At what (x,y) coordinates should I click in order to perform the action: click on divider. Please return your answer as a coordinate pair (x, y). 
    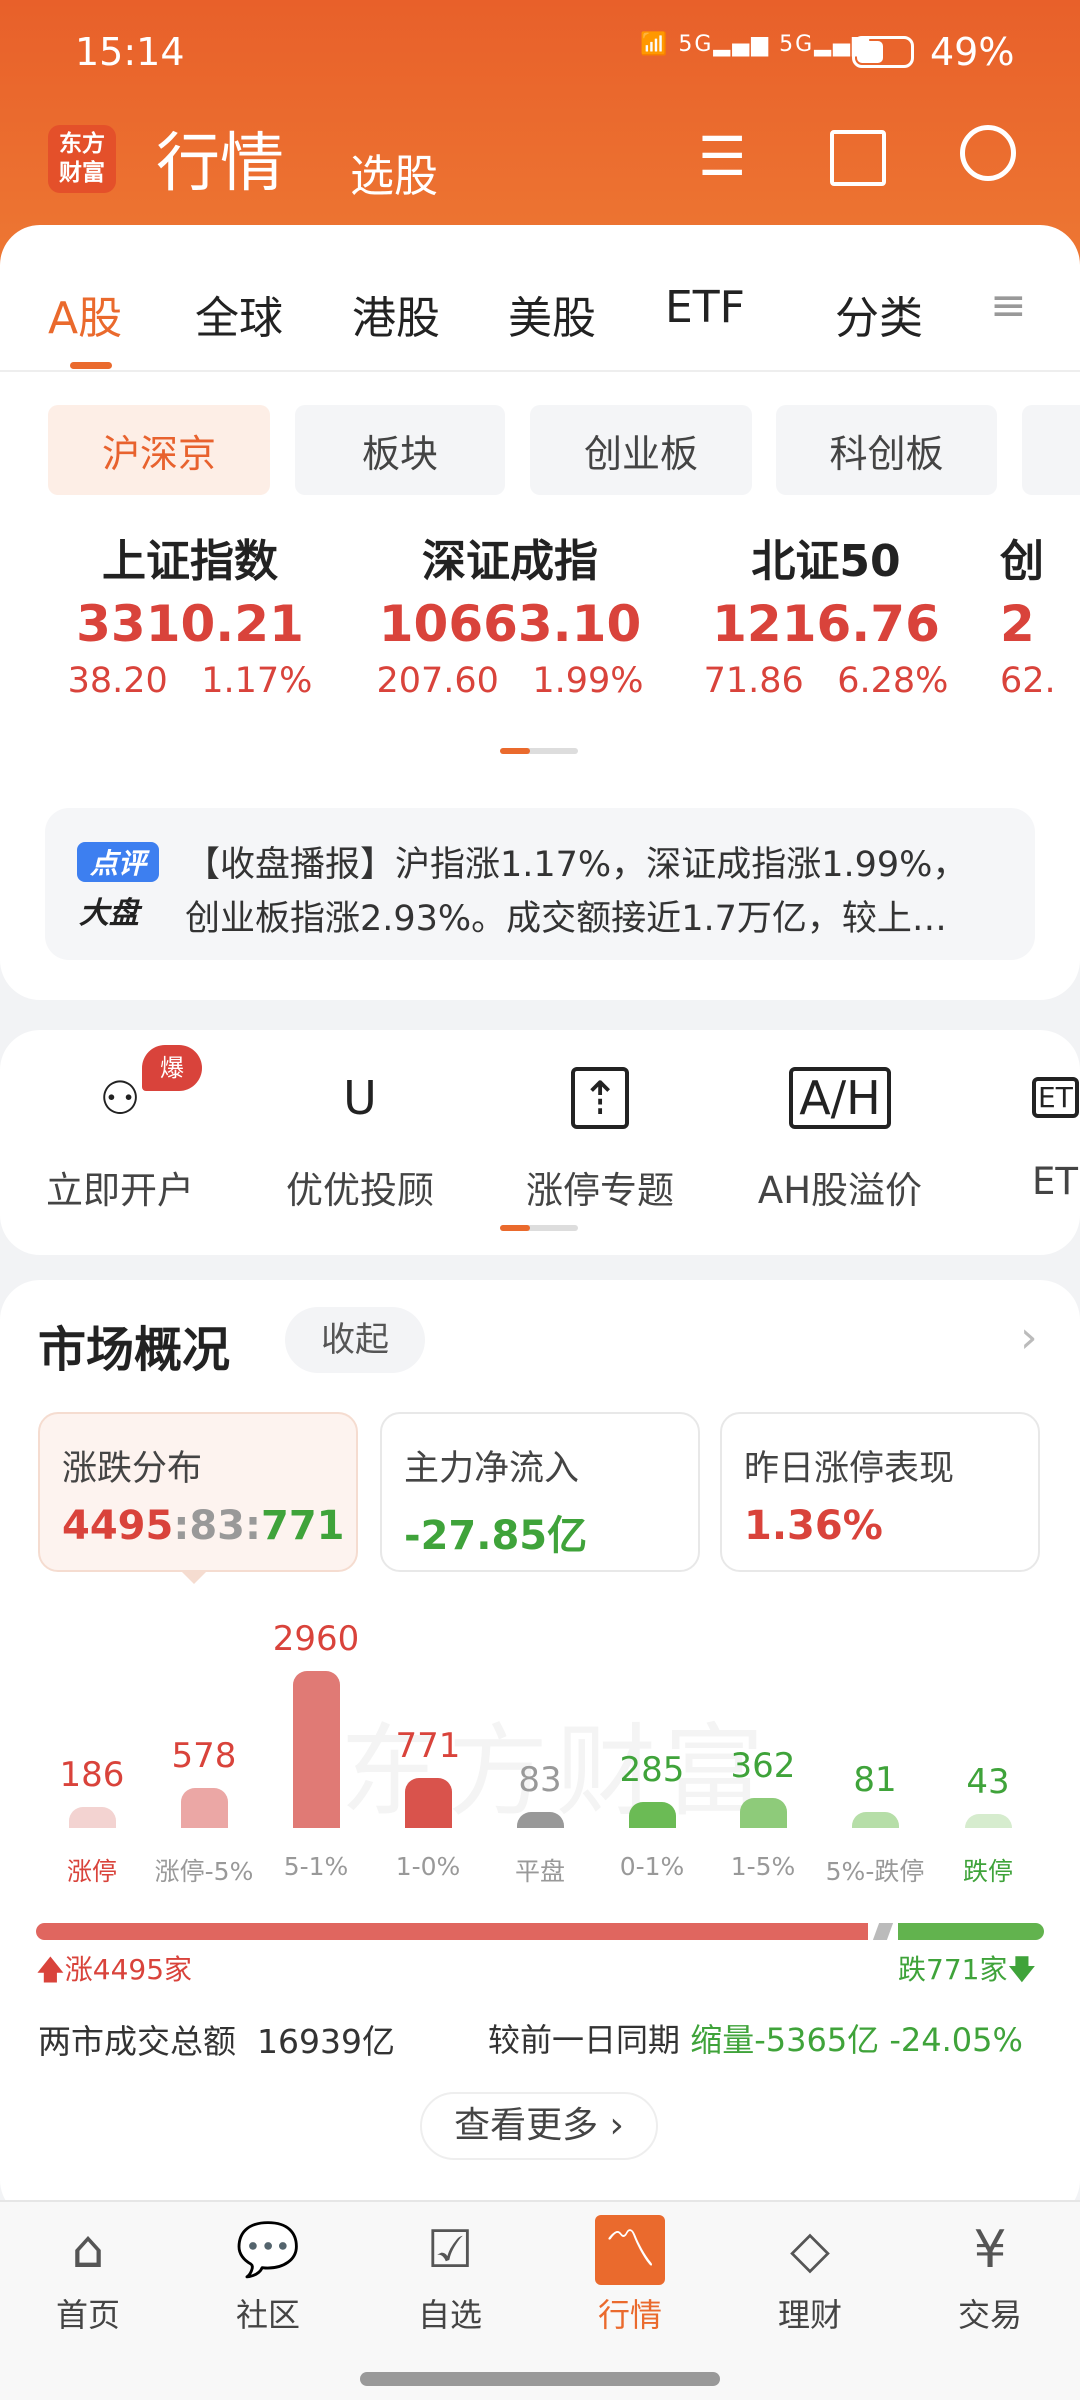
    Looking at the image, I should click on (540, 371).